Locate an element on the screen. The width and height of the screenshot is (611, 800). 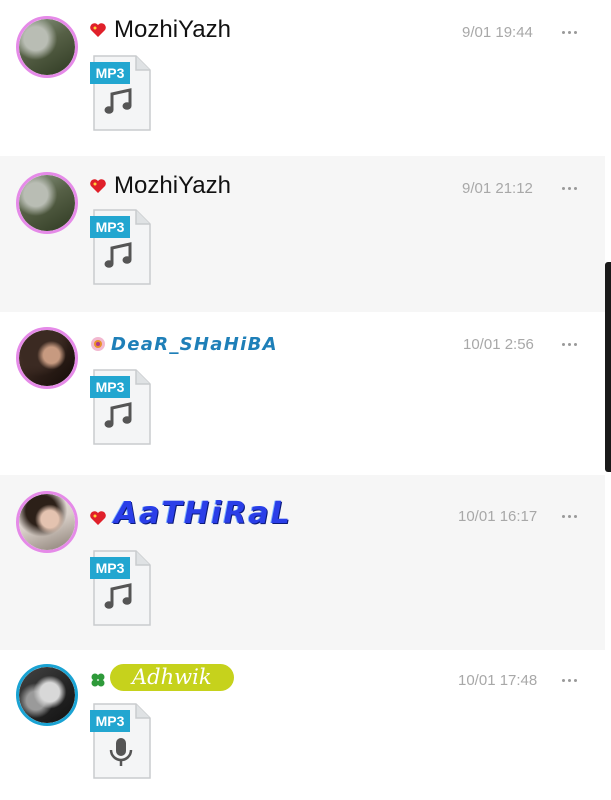
timestamp: 10/01 16:17 is located at coordinates (498, 516).